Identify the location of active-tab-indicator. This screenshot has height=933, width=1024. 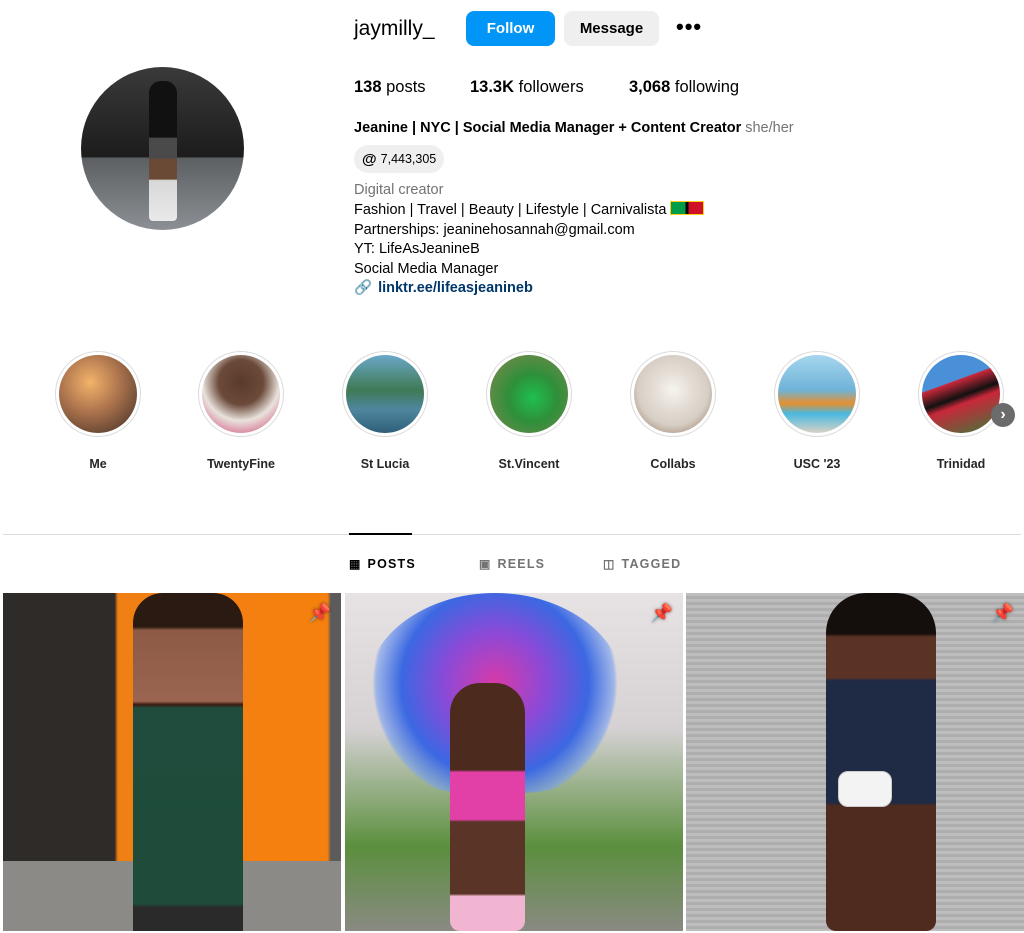
(380, 534).